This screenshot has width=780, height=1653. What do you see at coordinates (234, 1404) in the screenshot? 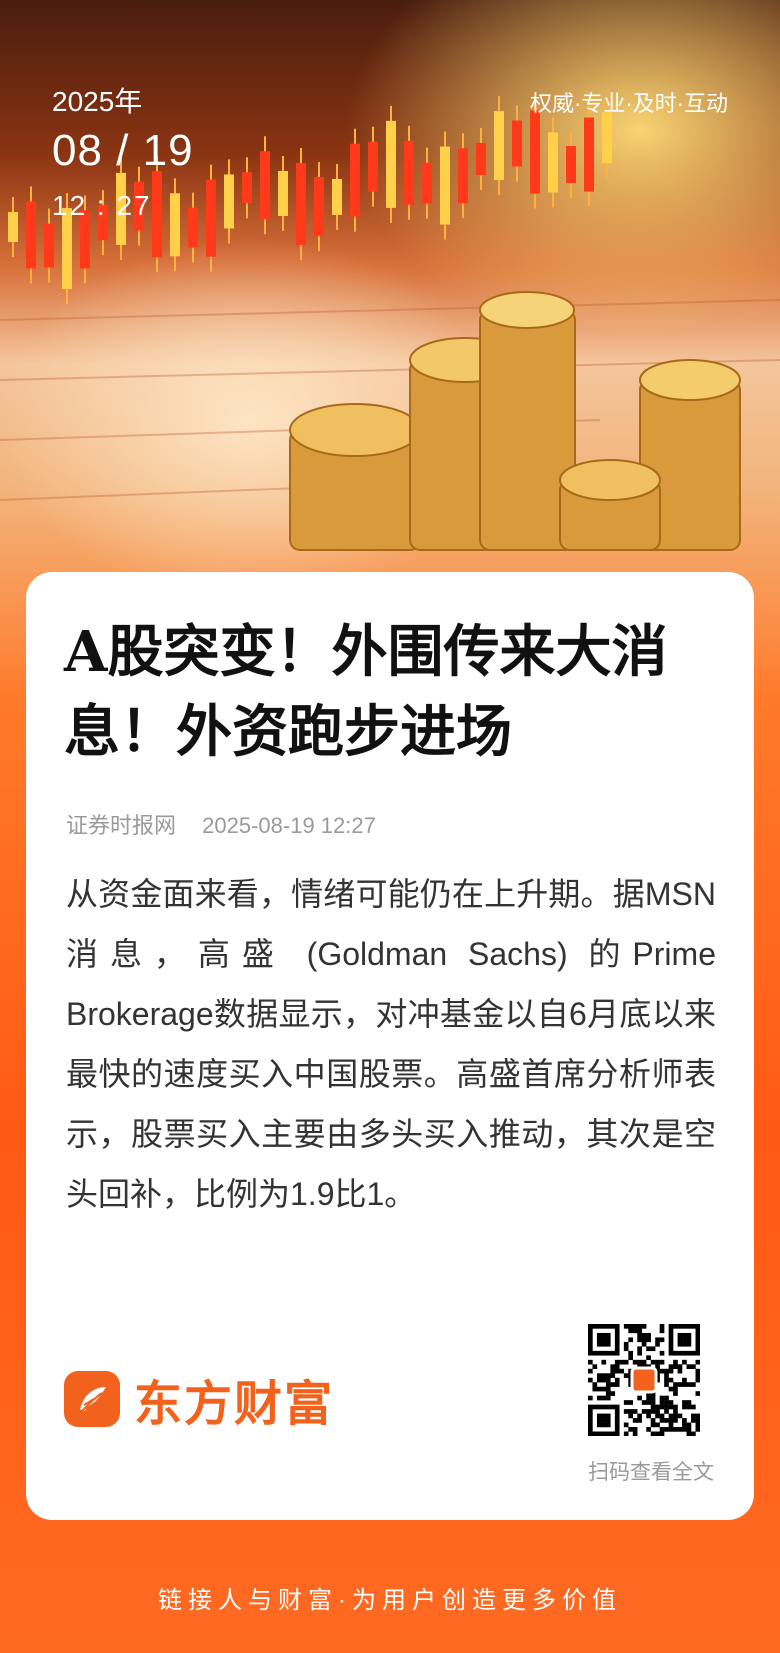
I see `brand-name: 东方财富` at bounding box center [234, 1404].